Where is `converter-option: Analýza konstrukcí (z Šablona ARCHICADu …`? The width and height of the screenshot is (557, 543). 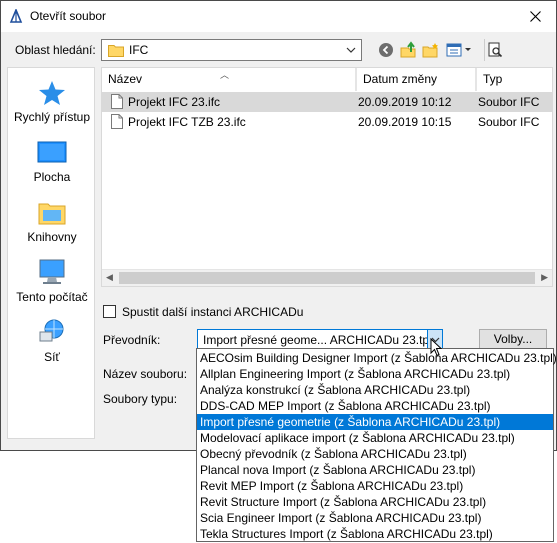
converter-option: Analýza konstrukcí (z Šablona ARCHICADu … is located at coordinates (375, 390).